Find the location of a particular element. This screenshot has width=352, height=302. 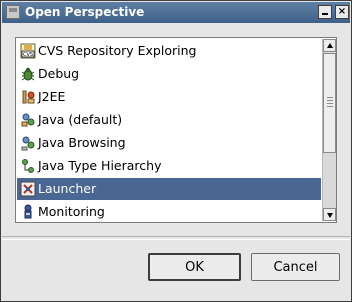

j2ee-icon is located at coordinates (28, 97).